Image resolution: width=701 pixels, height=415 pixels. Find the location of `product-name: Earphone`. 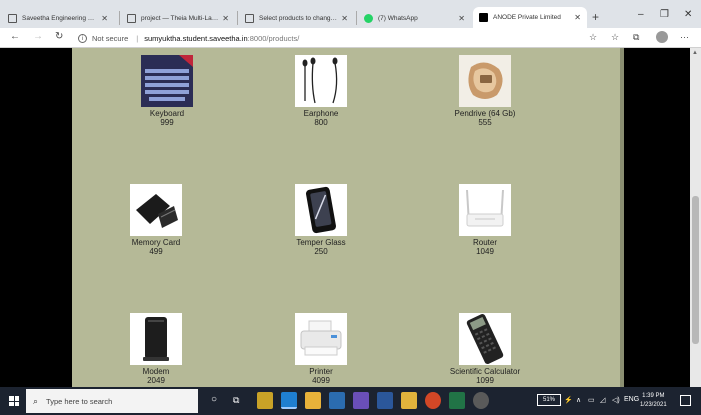

product-name: Earphone is located at coordinates (321, 113).